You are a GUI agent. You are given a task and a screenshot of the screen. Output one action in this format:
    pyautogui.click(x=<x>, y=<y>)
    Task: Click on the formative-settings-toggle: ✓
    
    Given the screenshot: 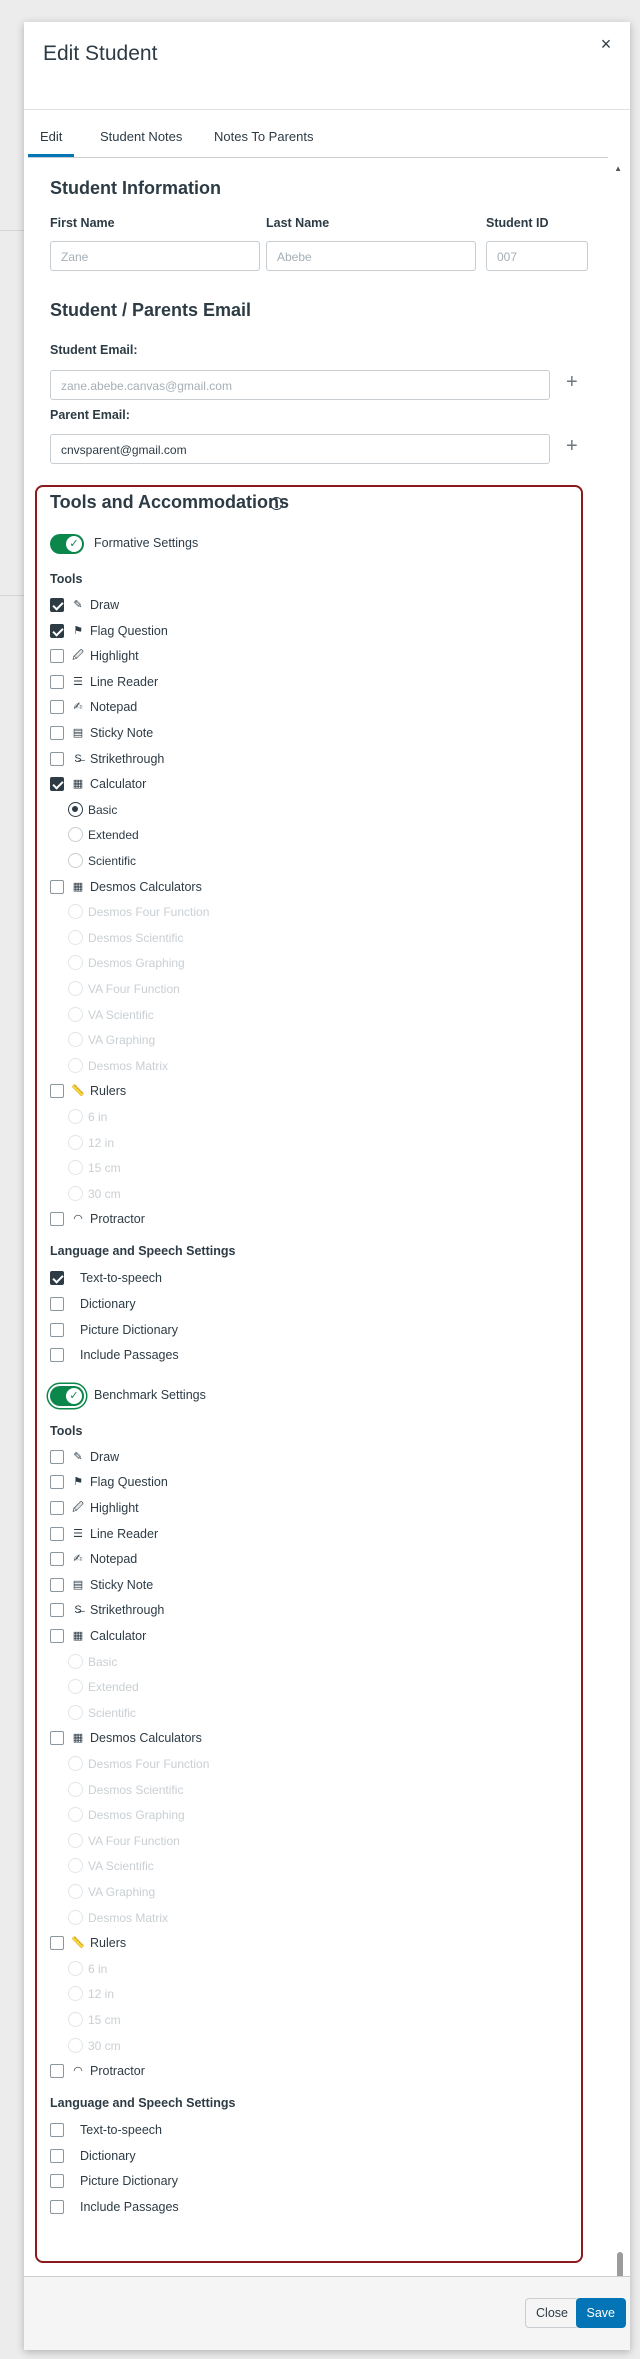 What is the action you would take?
    pyautogui.click(x=67, y=544)
    